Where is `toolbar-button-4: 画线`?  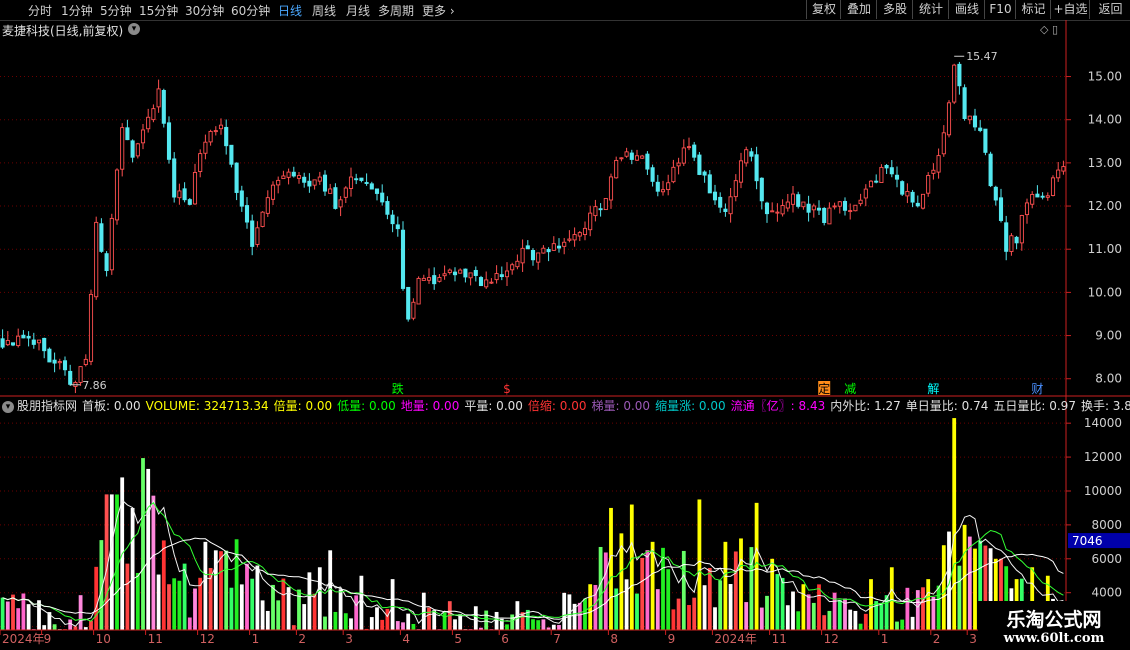 toolbar-button-4: 画线 is located at coordinates (966, 9).